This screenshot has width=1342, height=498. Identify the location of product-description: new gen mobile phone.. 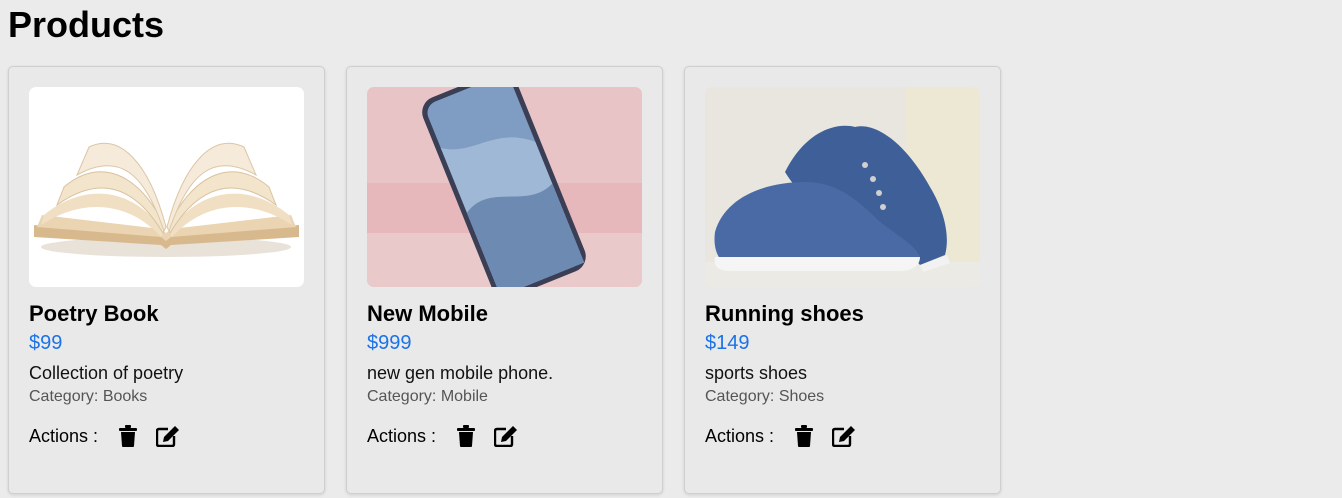
(460, 373).